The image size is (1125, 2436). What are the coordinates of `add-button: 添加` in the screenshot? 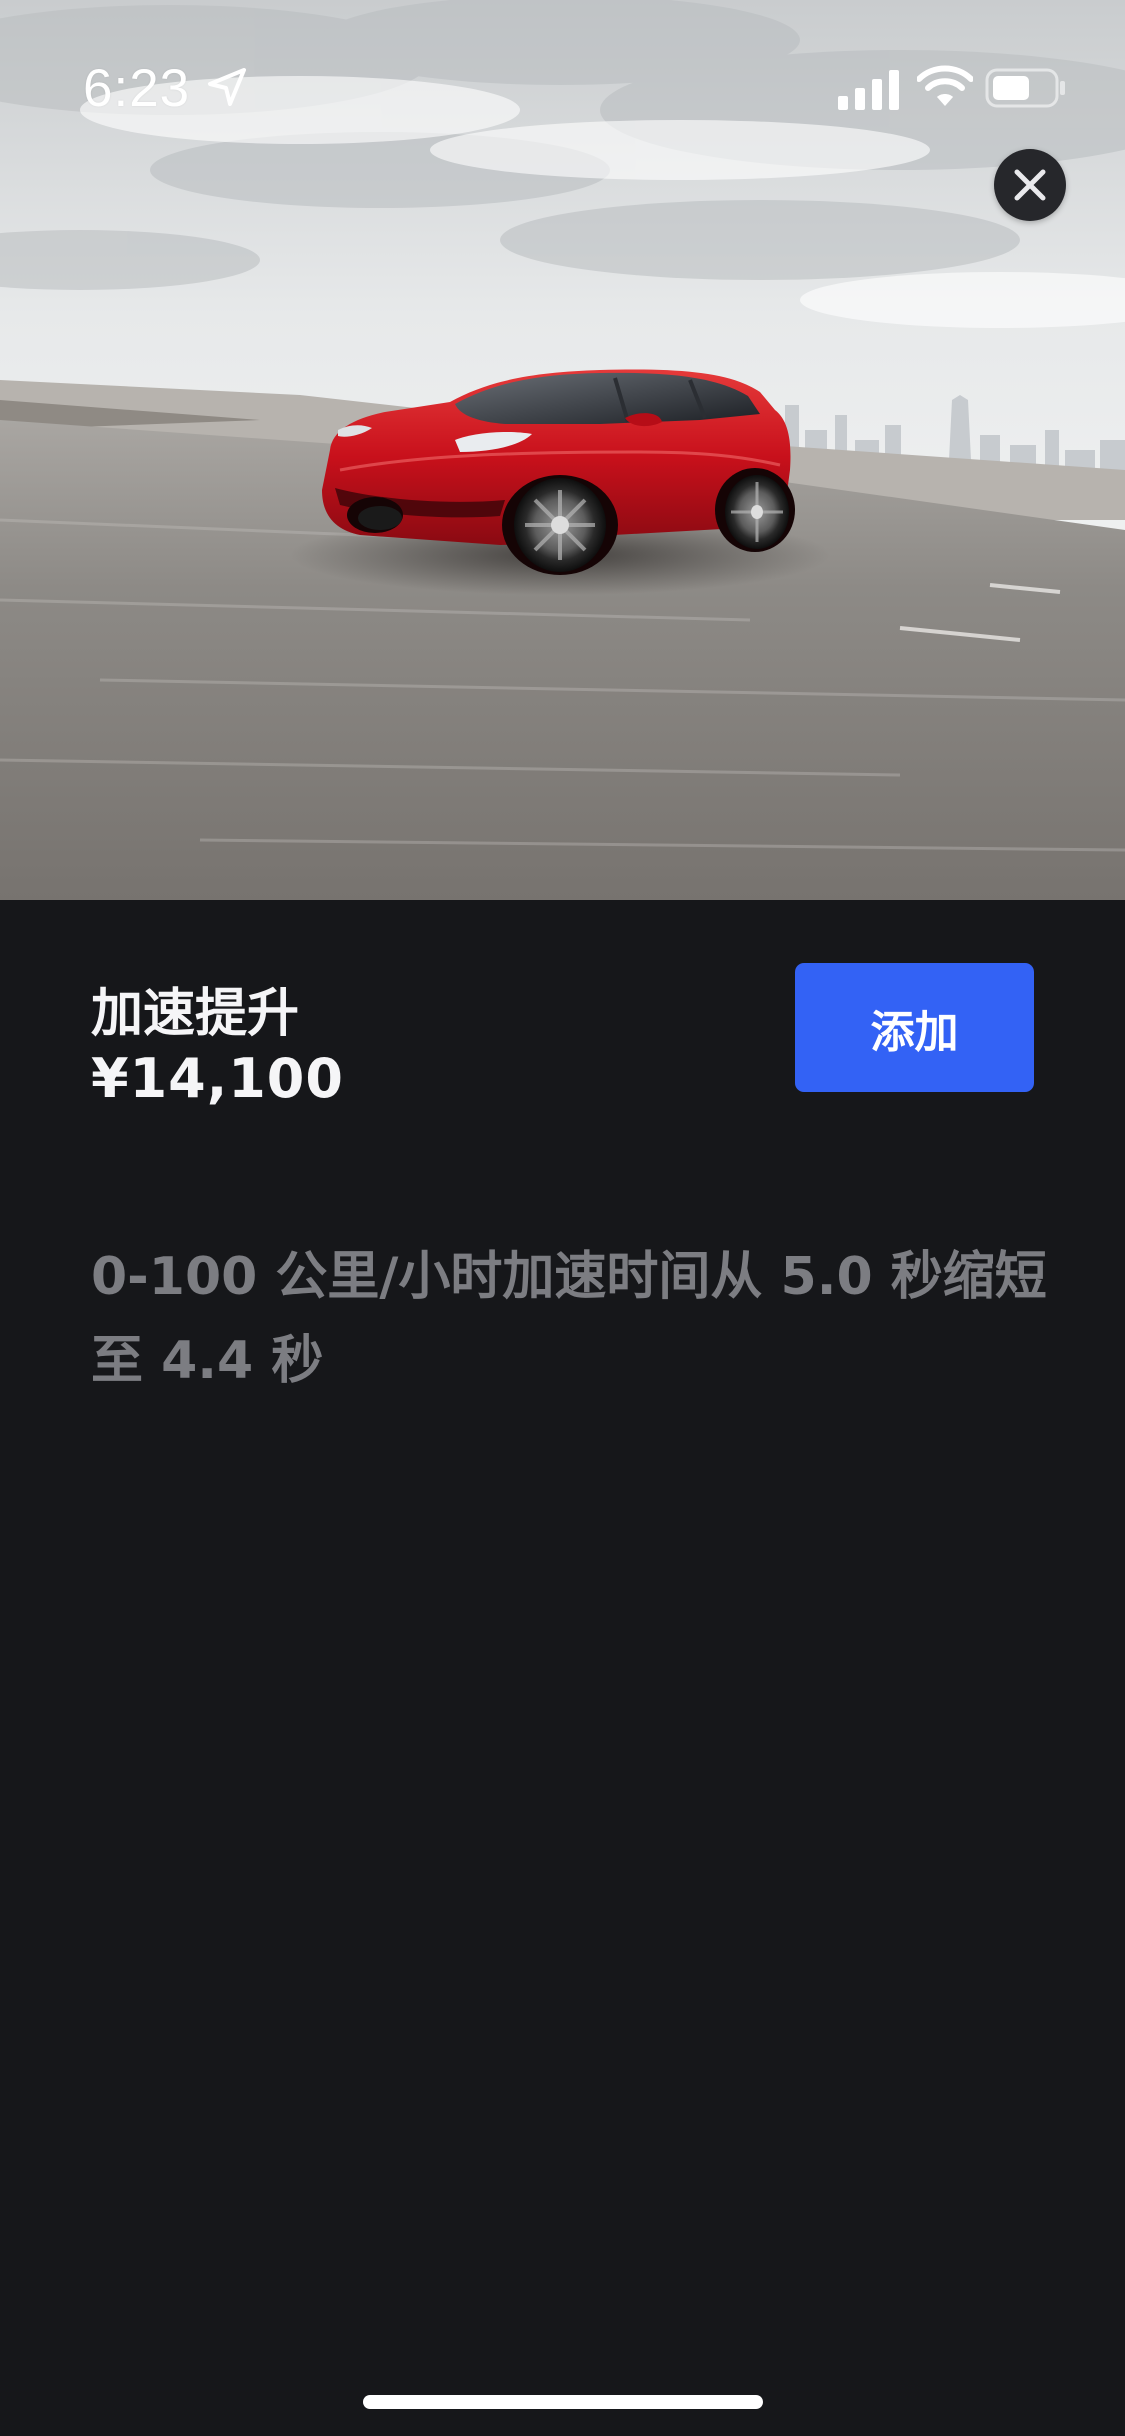 It's located at (914, 1027).